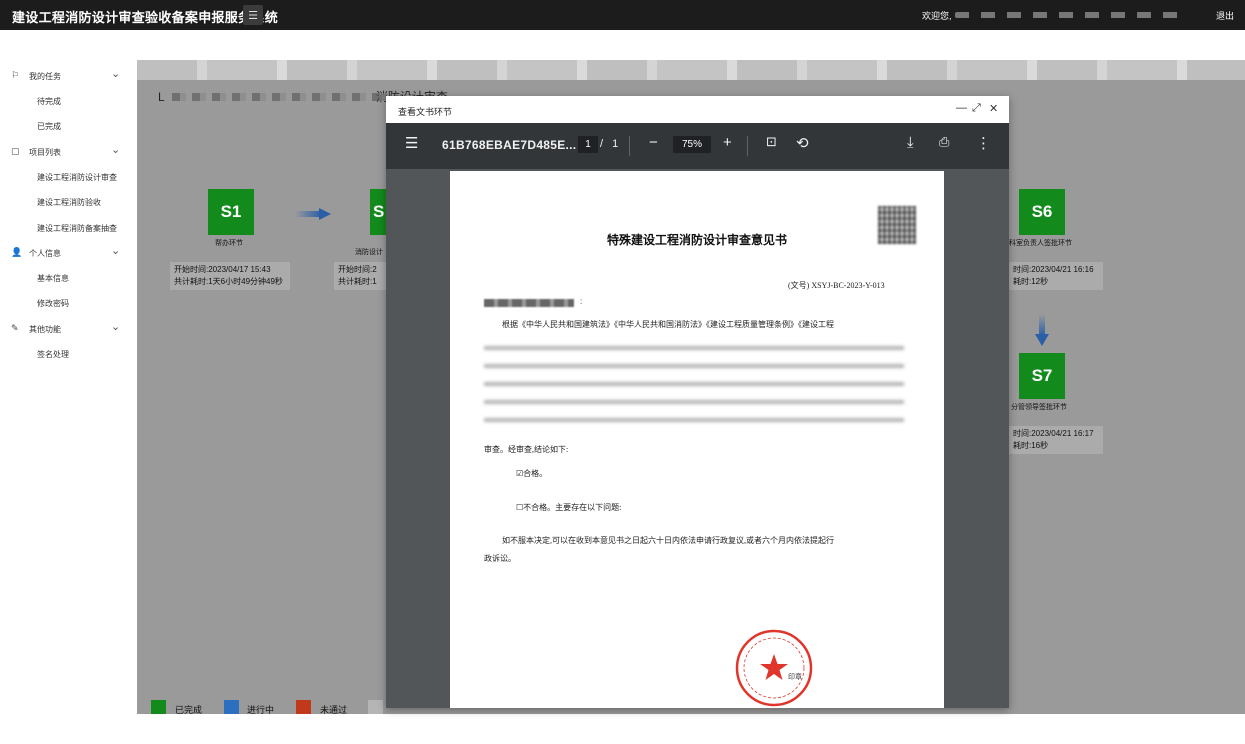  What do you see at coordinates (369, 252) in the screenshot?
I see `step-s2-label: 消防设计` at bounding box center [369, 252].